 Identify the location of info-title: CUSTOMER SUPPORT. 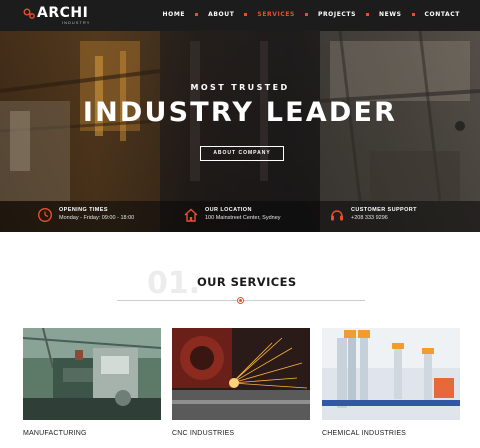
(384, 210).